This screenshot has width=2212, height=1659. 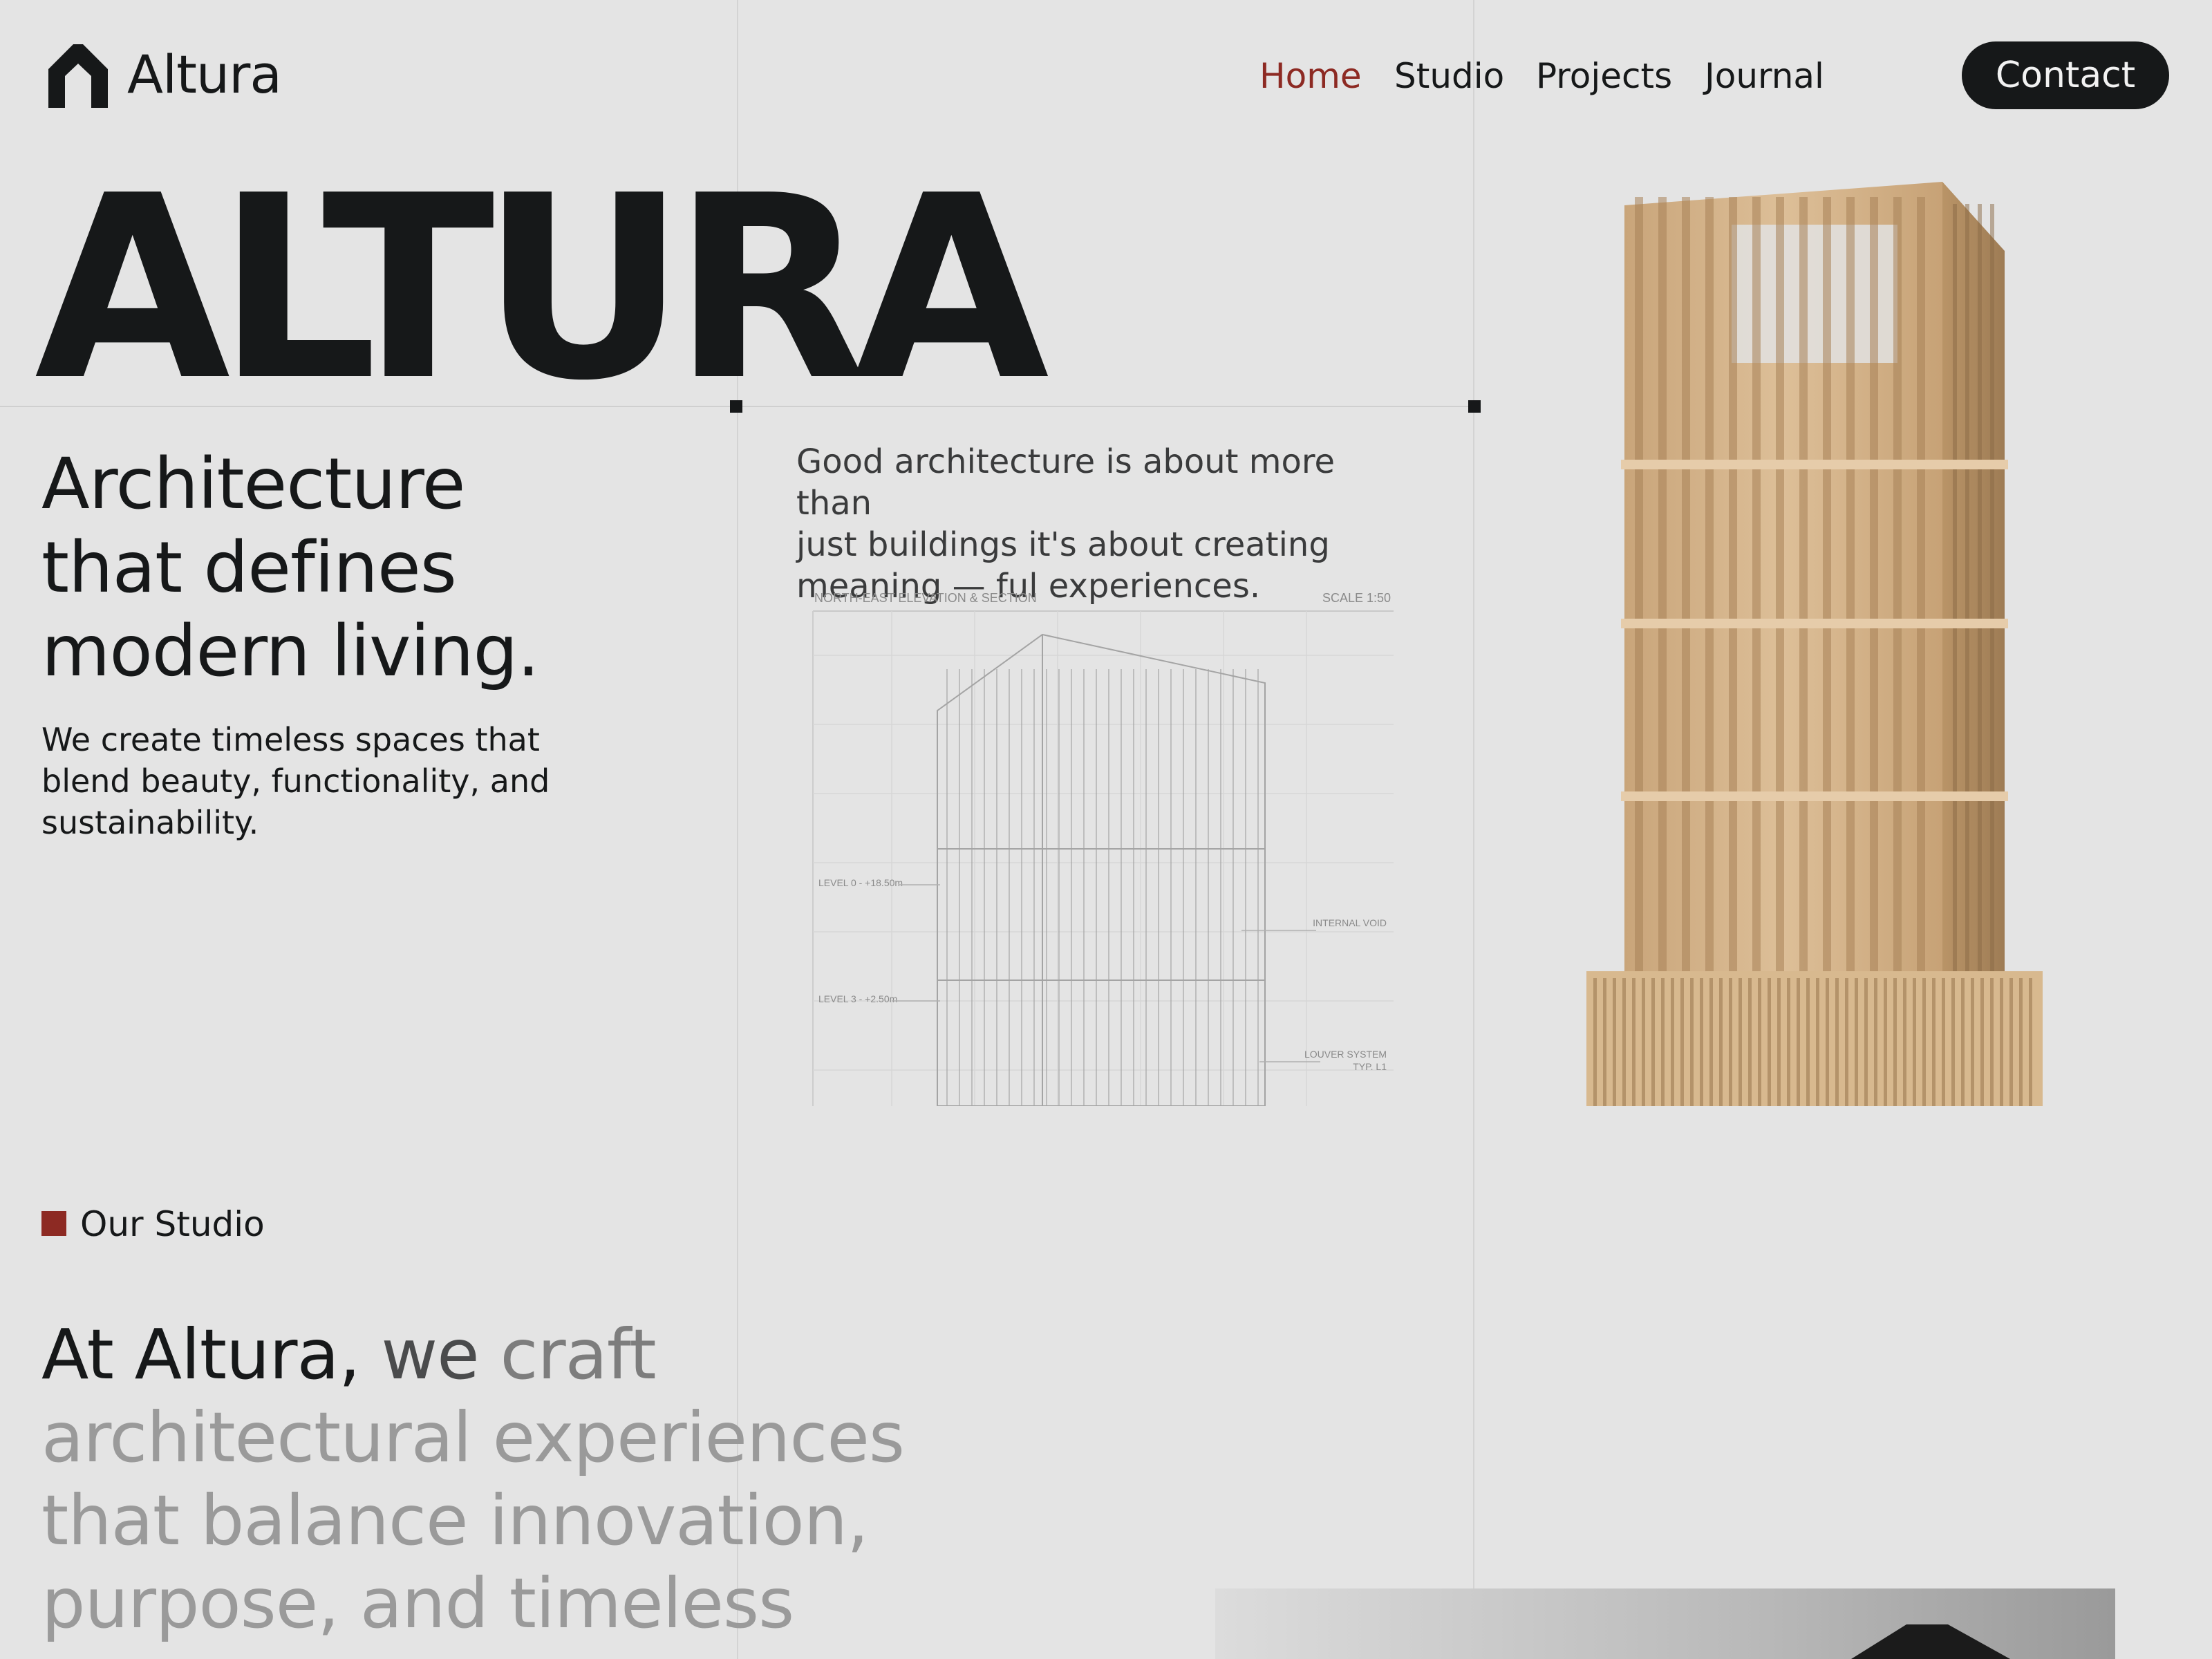 I want to click on statement-mid: we, so click(x=419, y=1354).